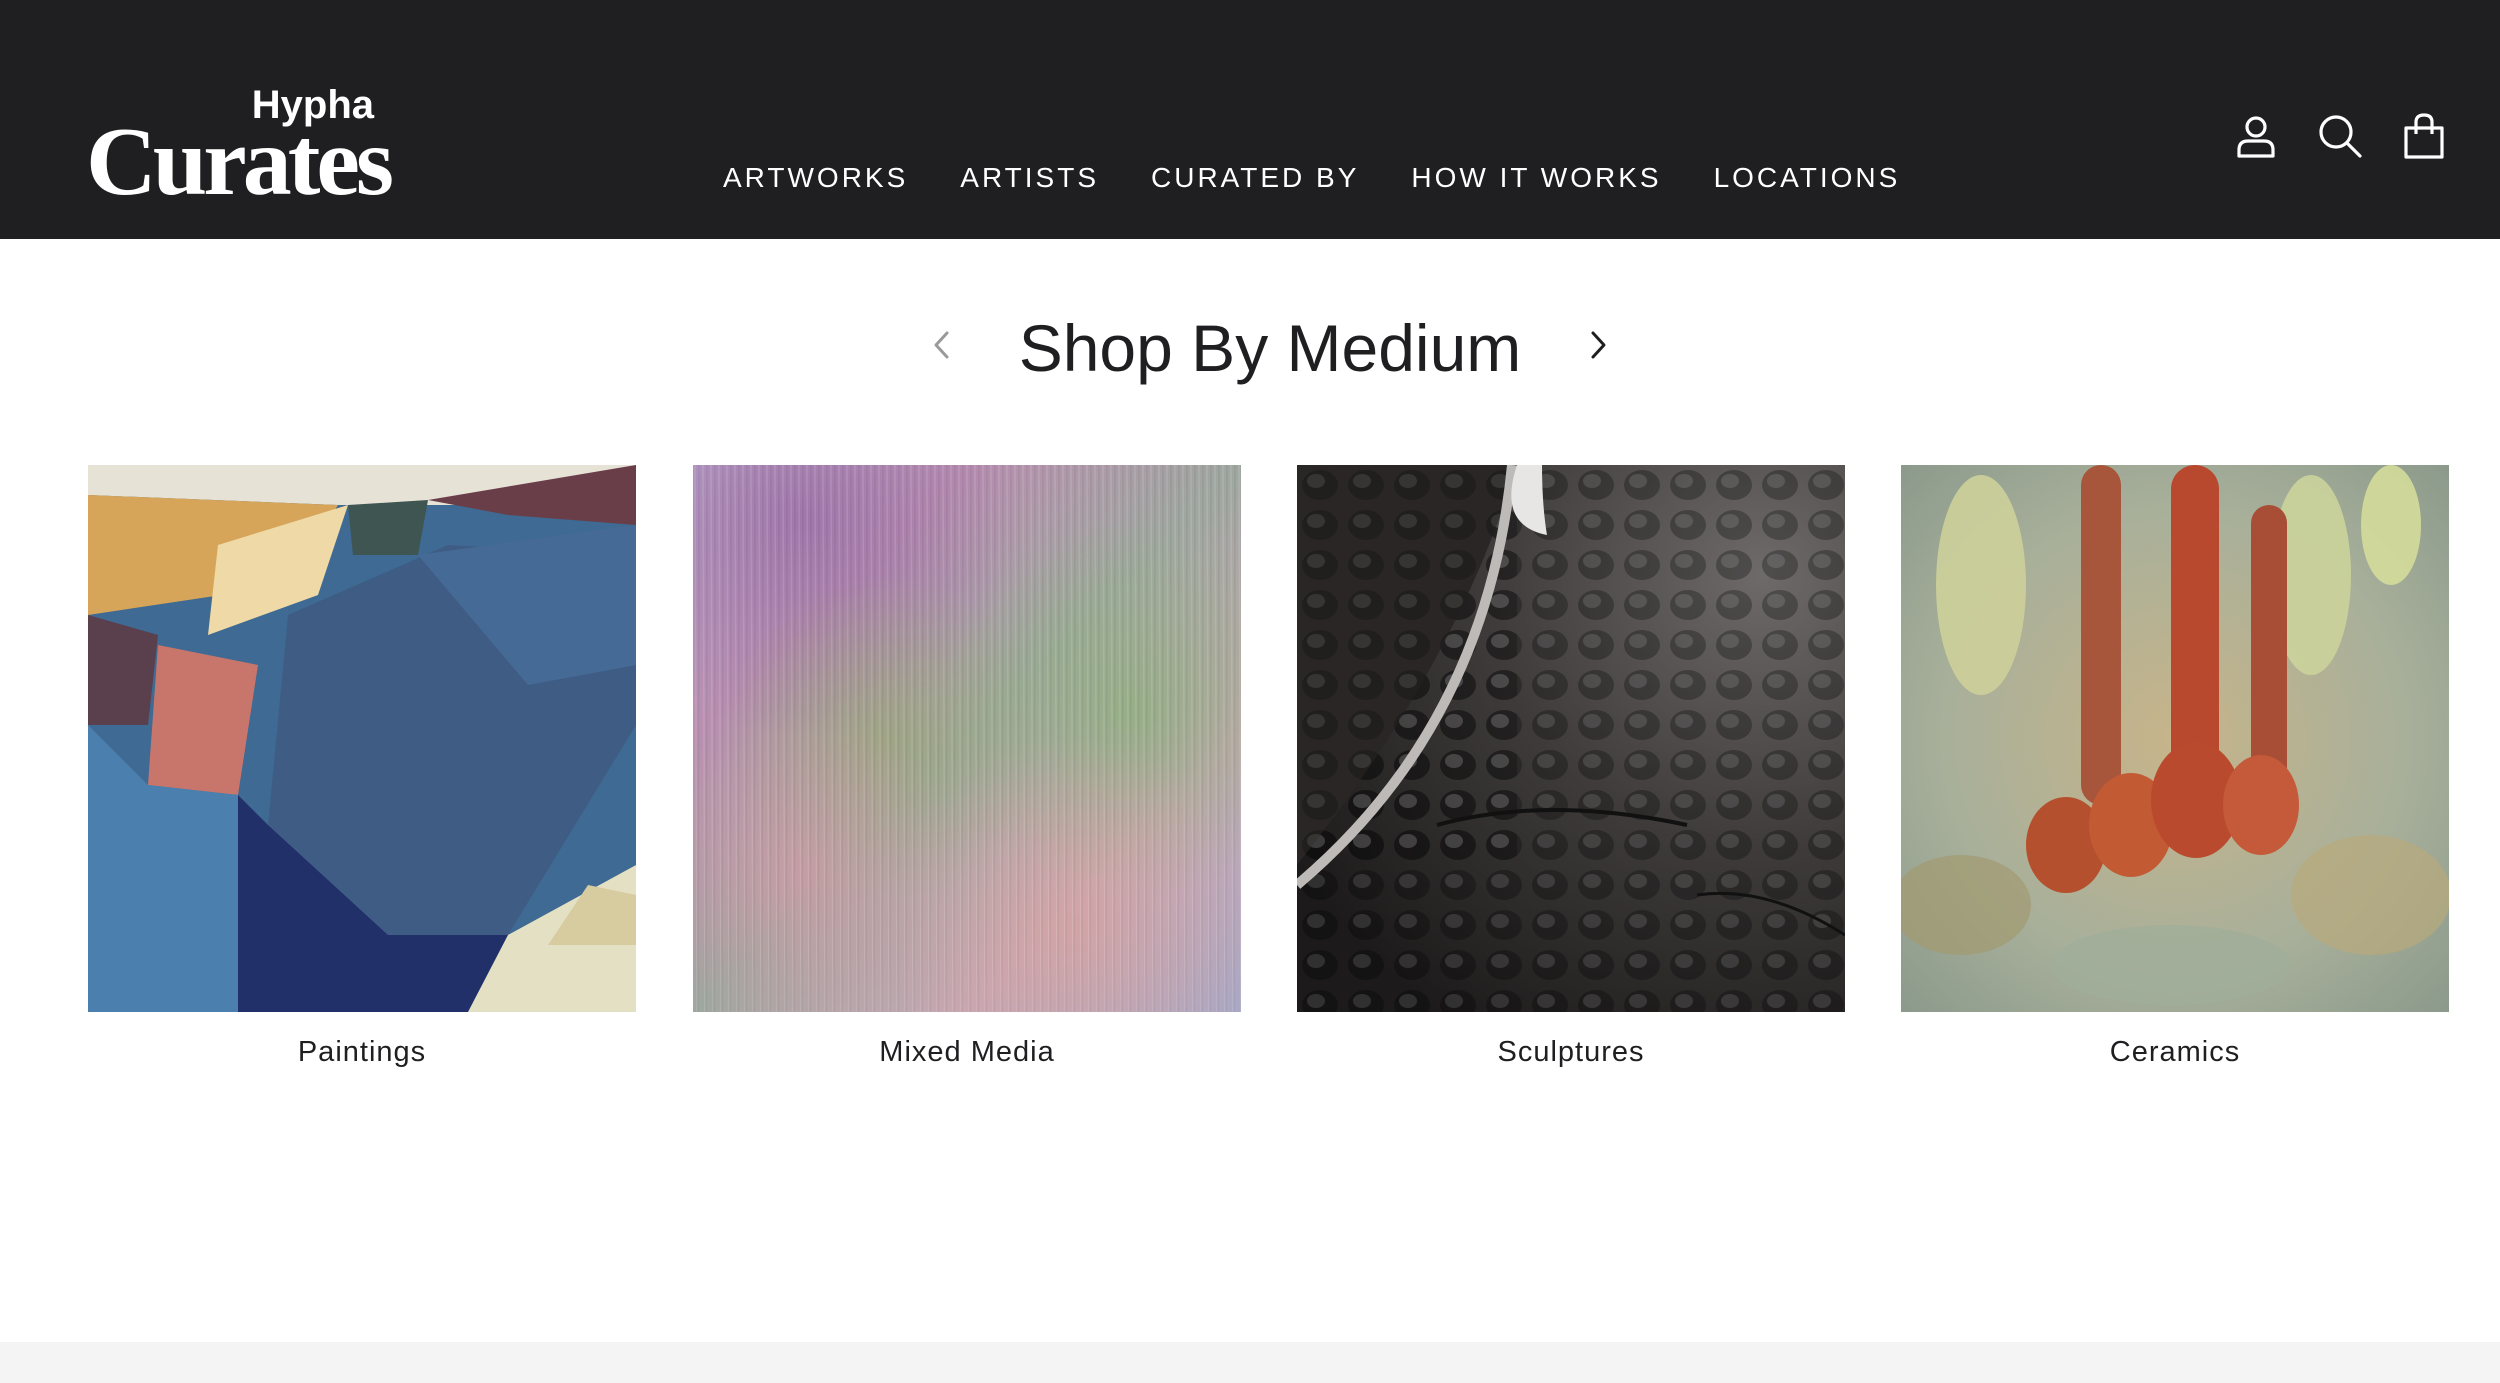 This screenshot has width=2500, height=1383. I want to click on card-label: Mixed Media, so click(967, 1052).